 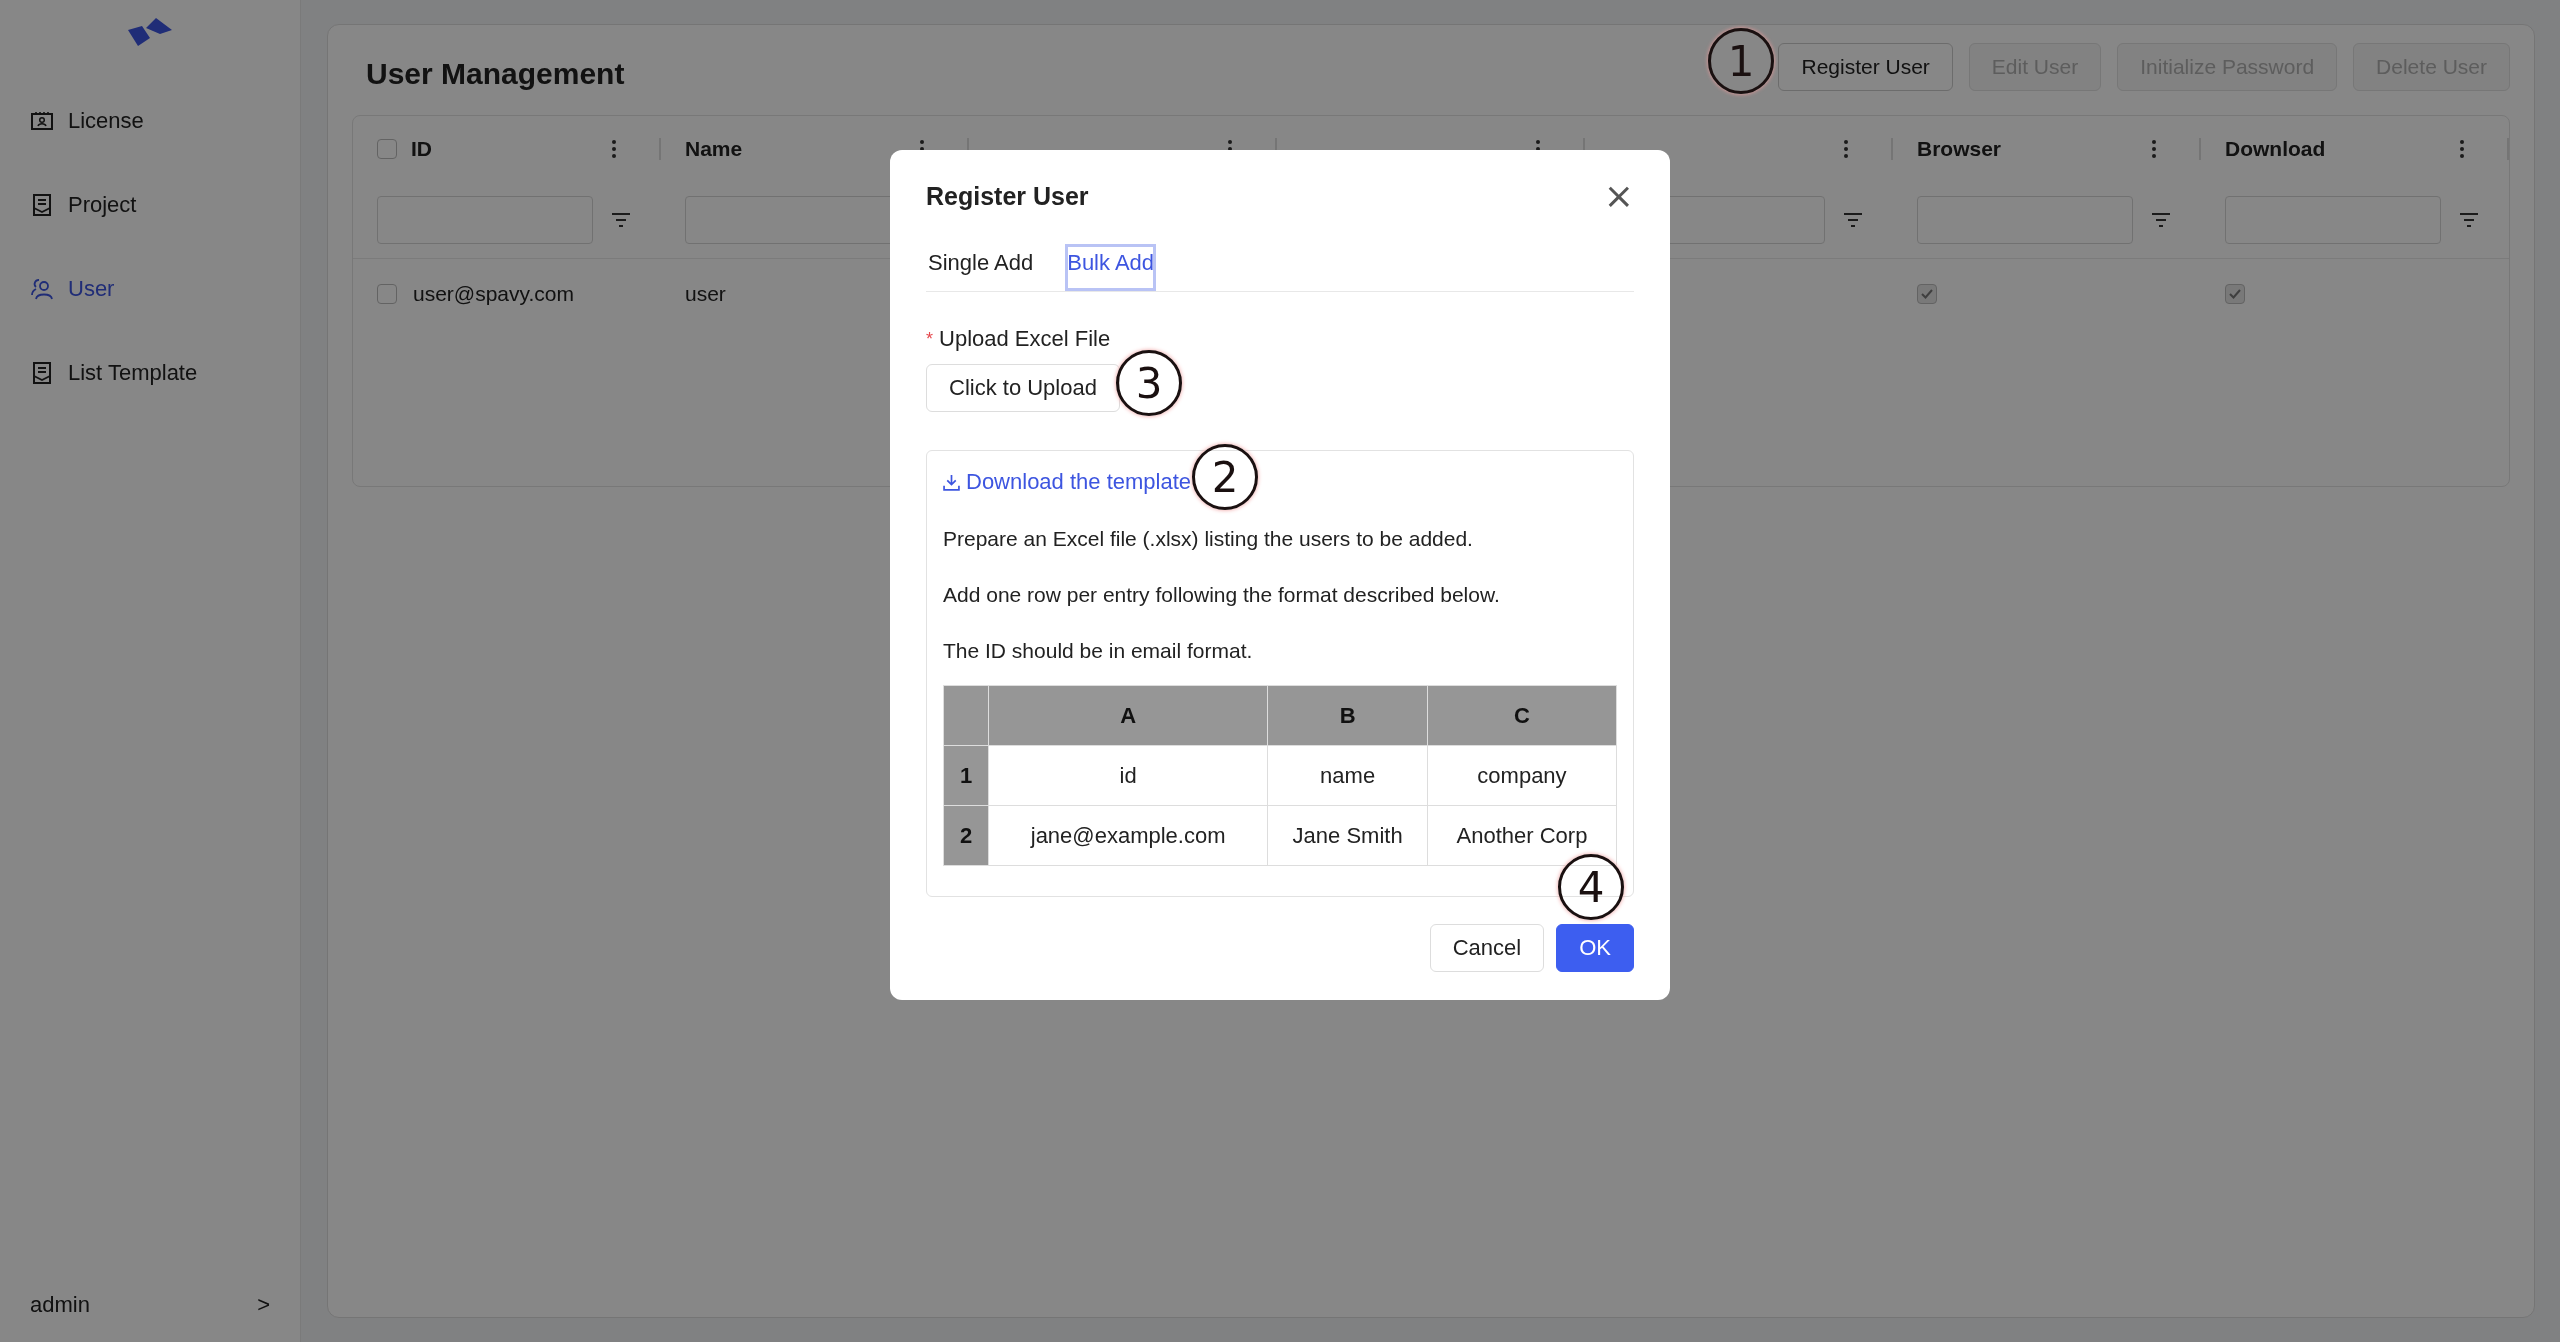 What do you see at coordinates (951, 482) in the screenshot?
I see `download-icon` at bounding box center [951, 482].